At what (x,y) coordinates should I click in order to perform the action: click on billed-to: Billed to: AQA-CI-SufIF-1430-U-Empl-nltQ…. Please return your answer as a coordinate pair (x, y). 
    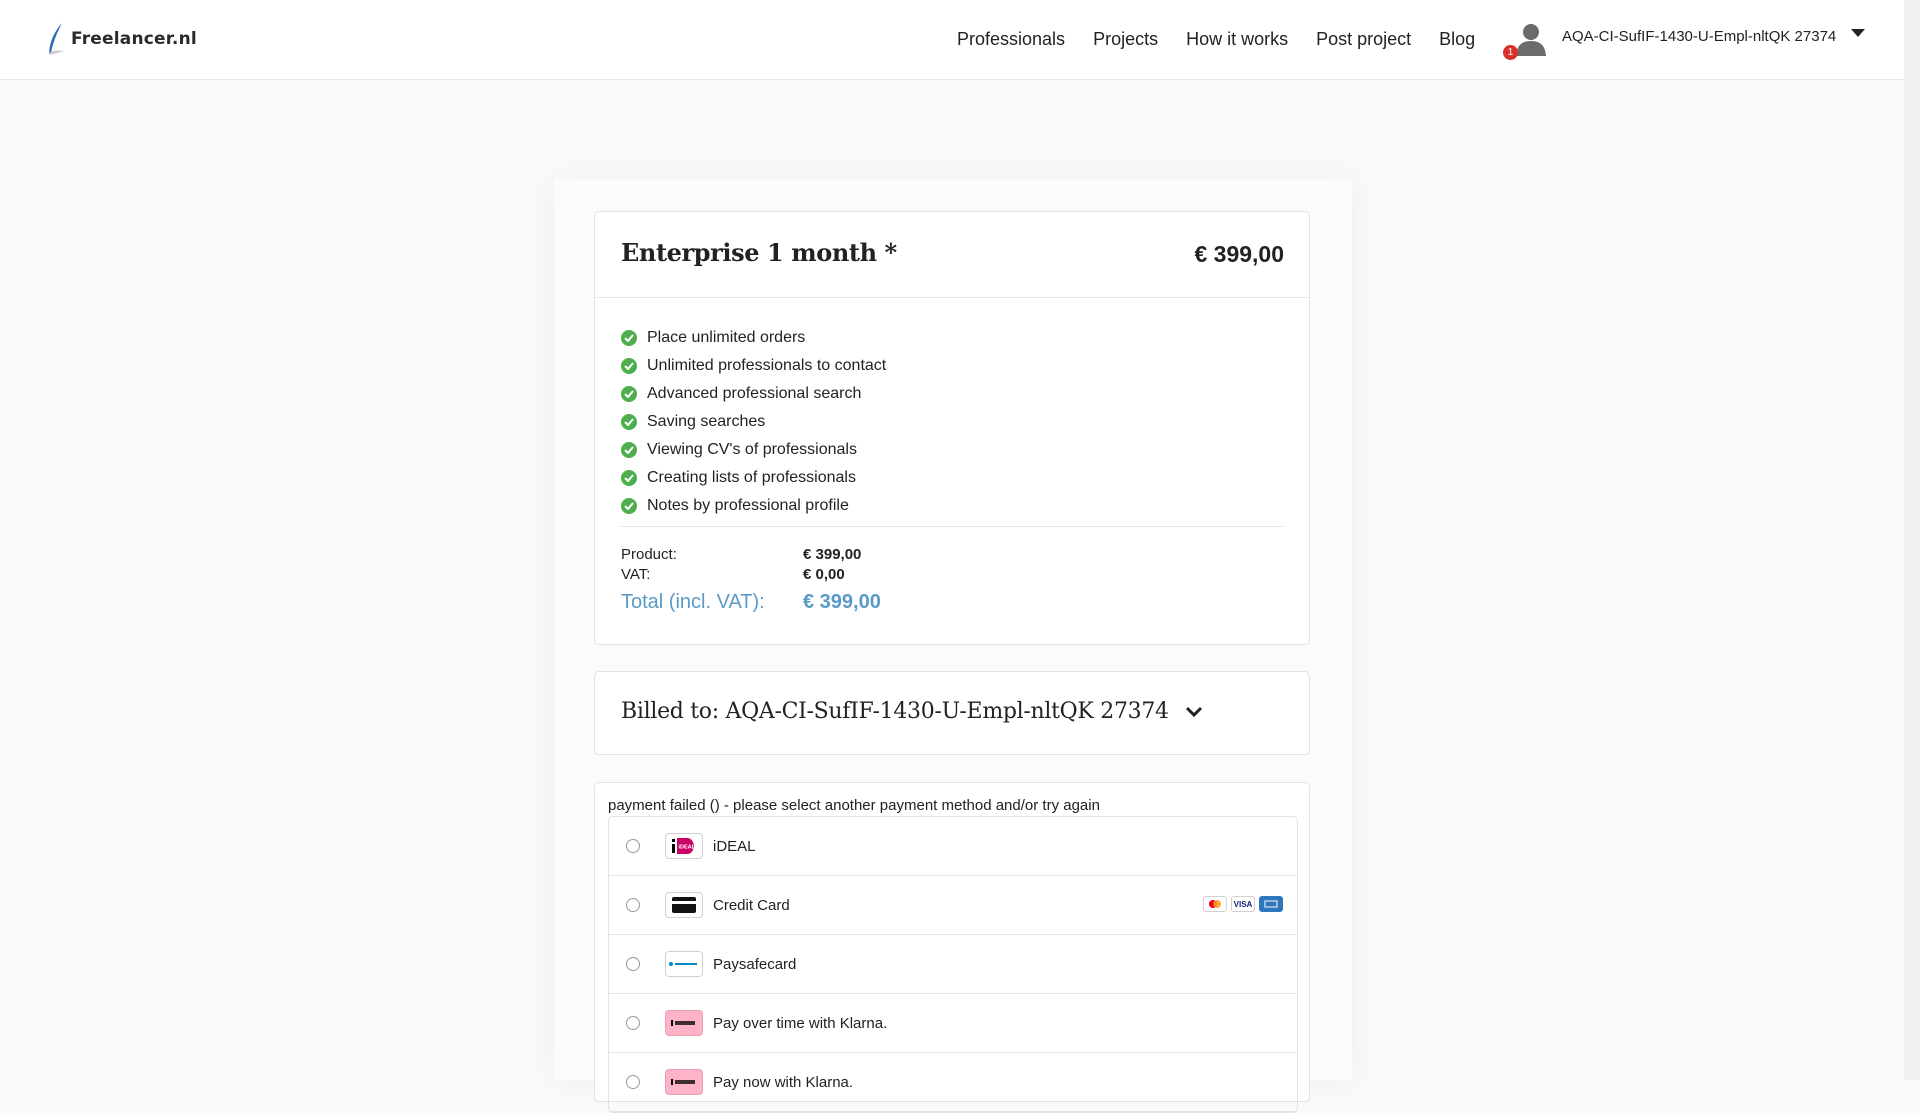
    Looking at the image, I should click on (912, 711).